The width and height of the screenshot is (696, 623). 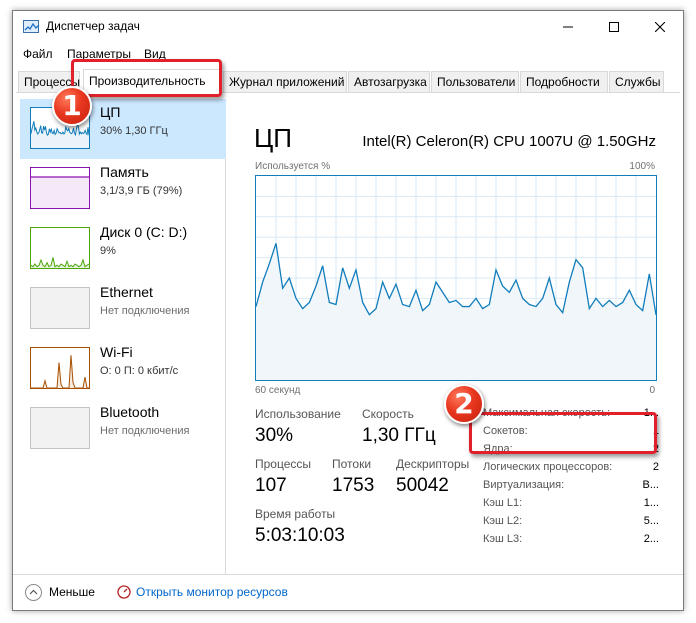 I want to click on minimize-button, so click(x=568, y=27).